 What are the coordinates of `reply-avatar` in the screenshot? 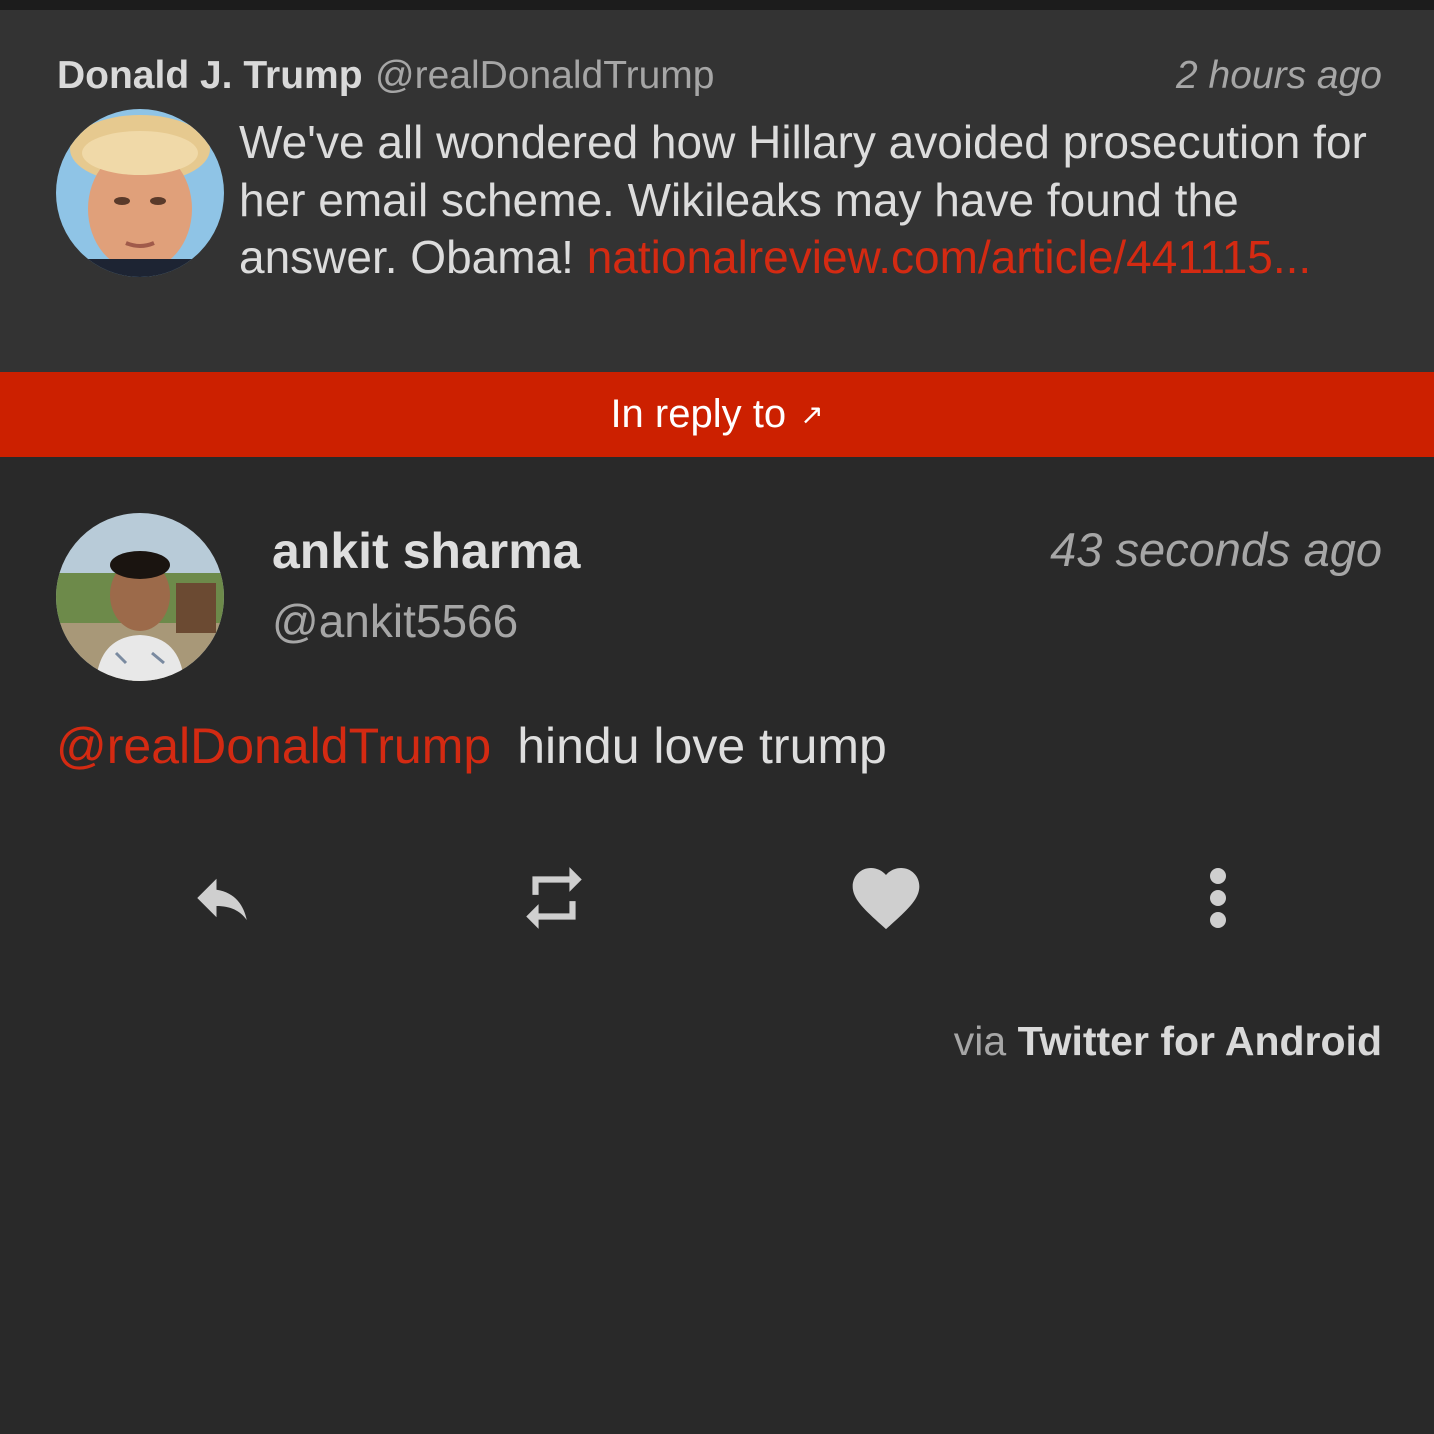 It's located at (140, 597).